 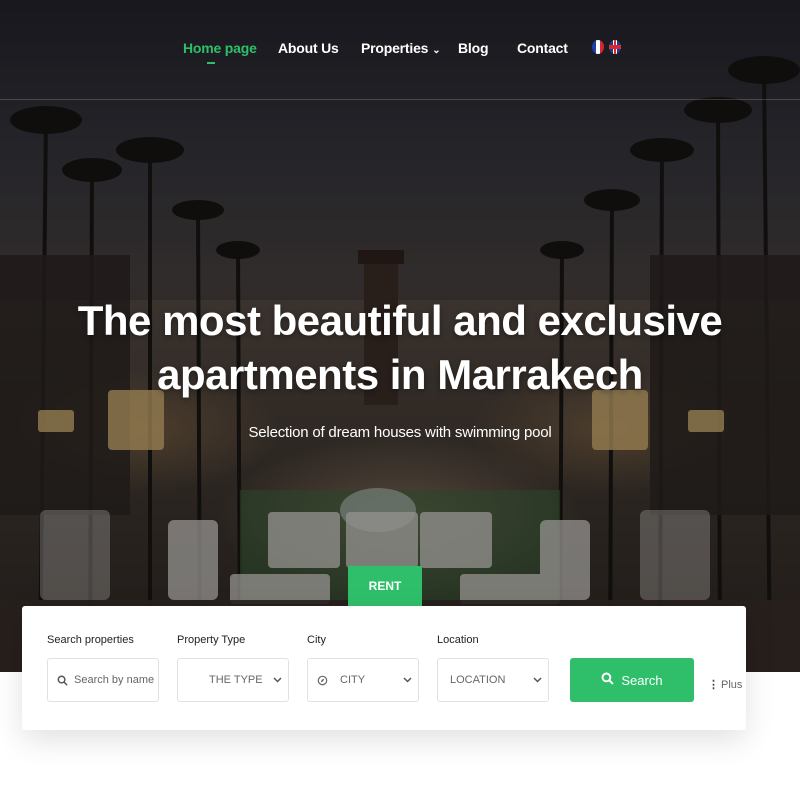 What do you see at coordinates (400, 320) in the screenshot?
I see `hero-title-line1: The most beautiful and exclusive` at bounding box center [400, 320].